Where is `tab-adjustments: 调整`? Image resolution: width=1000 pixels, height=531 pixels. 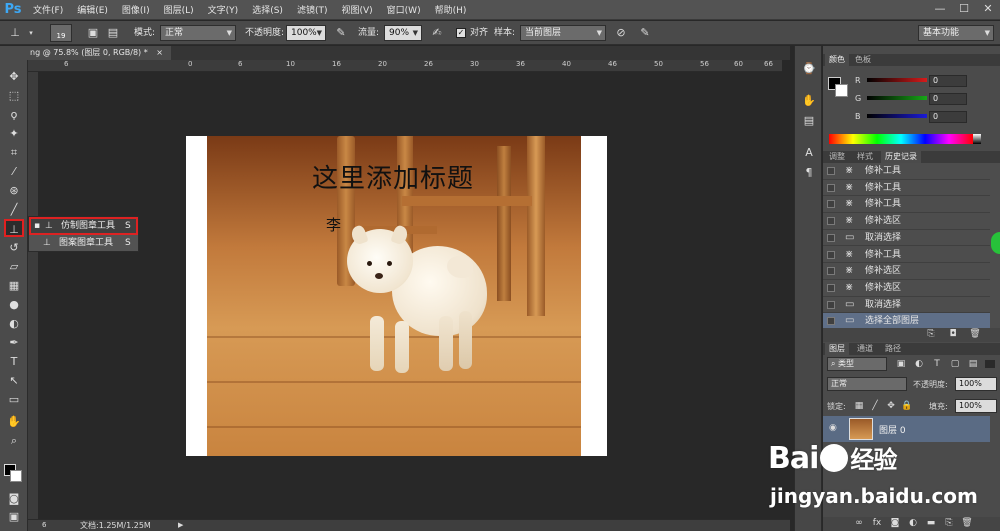
tab-adjustments: 调整 is located at coordinates (837, 157).